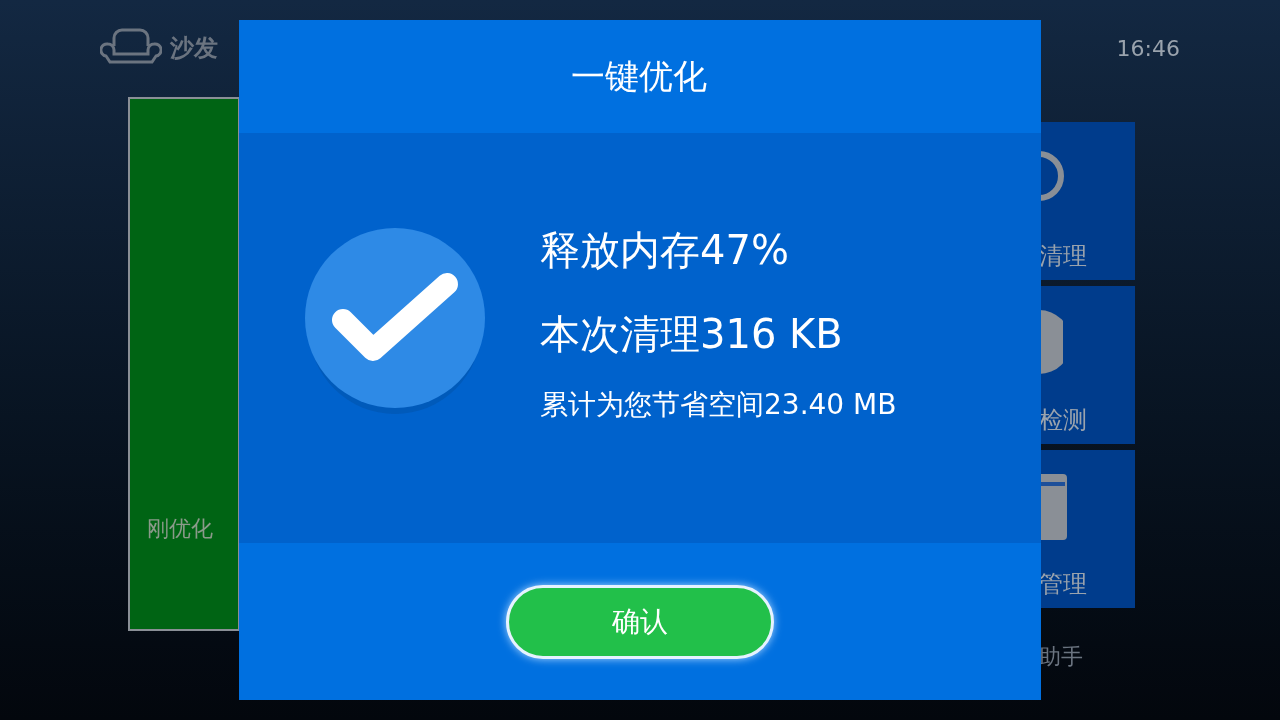 The image size is (1280, 720). What do you see at coordinates (1148, 48) in the screenshot?
I see `clock-time: 16:46` at bounding box center [1148, 48].